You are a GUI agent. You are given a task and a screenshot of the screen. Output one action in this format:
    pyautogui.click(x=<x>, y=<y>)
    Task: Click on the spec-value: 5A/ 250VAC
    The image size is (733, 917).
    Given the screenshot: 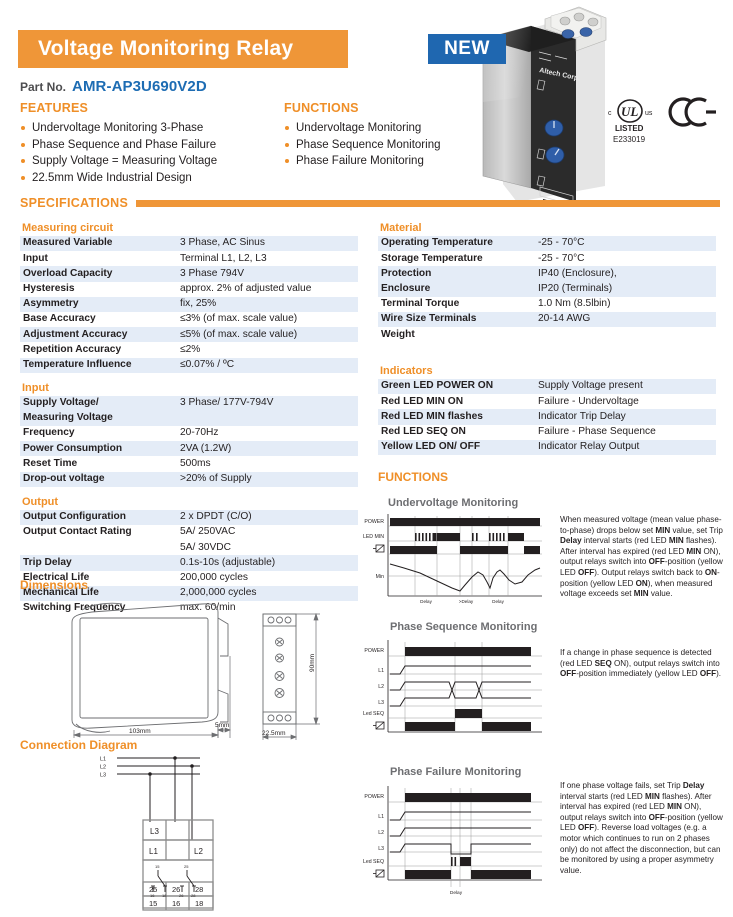 What is the action you would take?
    pyautogui.click(x=208, y=532)
    